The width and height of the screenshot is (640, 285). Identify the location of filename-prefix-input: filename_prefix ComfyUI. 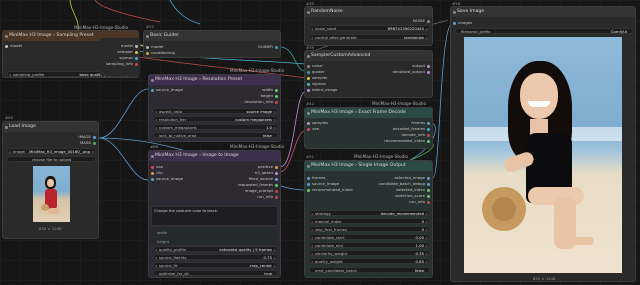
(544, 31).